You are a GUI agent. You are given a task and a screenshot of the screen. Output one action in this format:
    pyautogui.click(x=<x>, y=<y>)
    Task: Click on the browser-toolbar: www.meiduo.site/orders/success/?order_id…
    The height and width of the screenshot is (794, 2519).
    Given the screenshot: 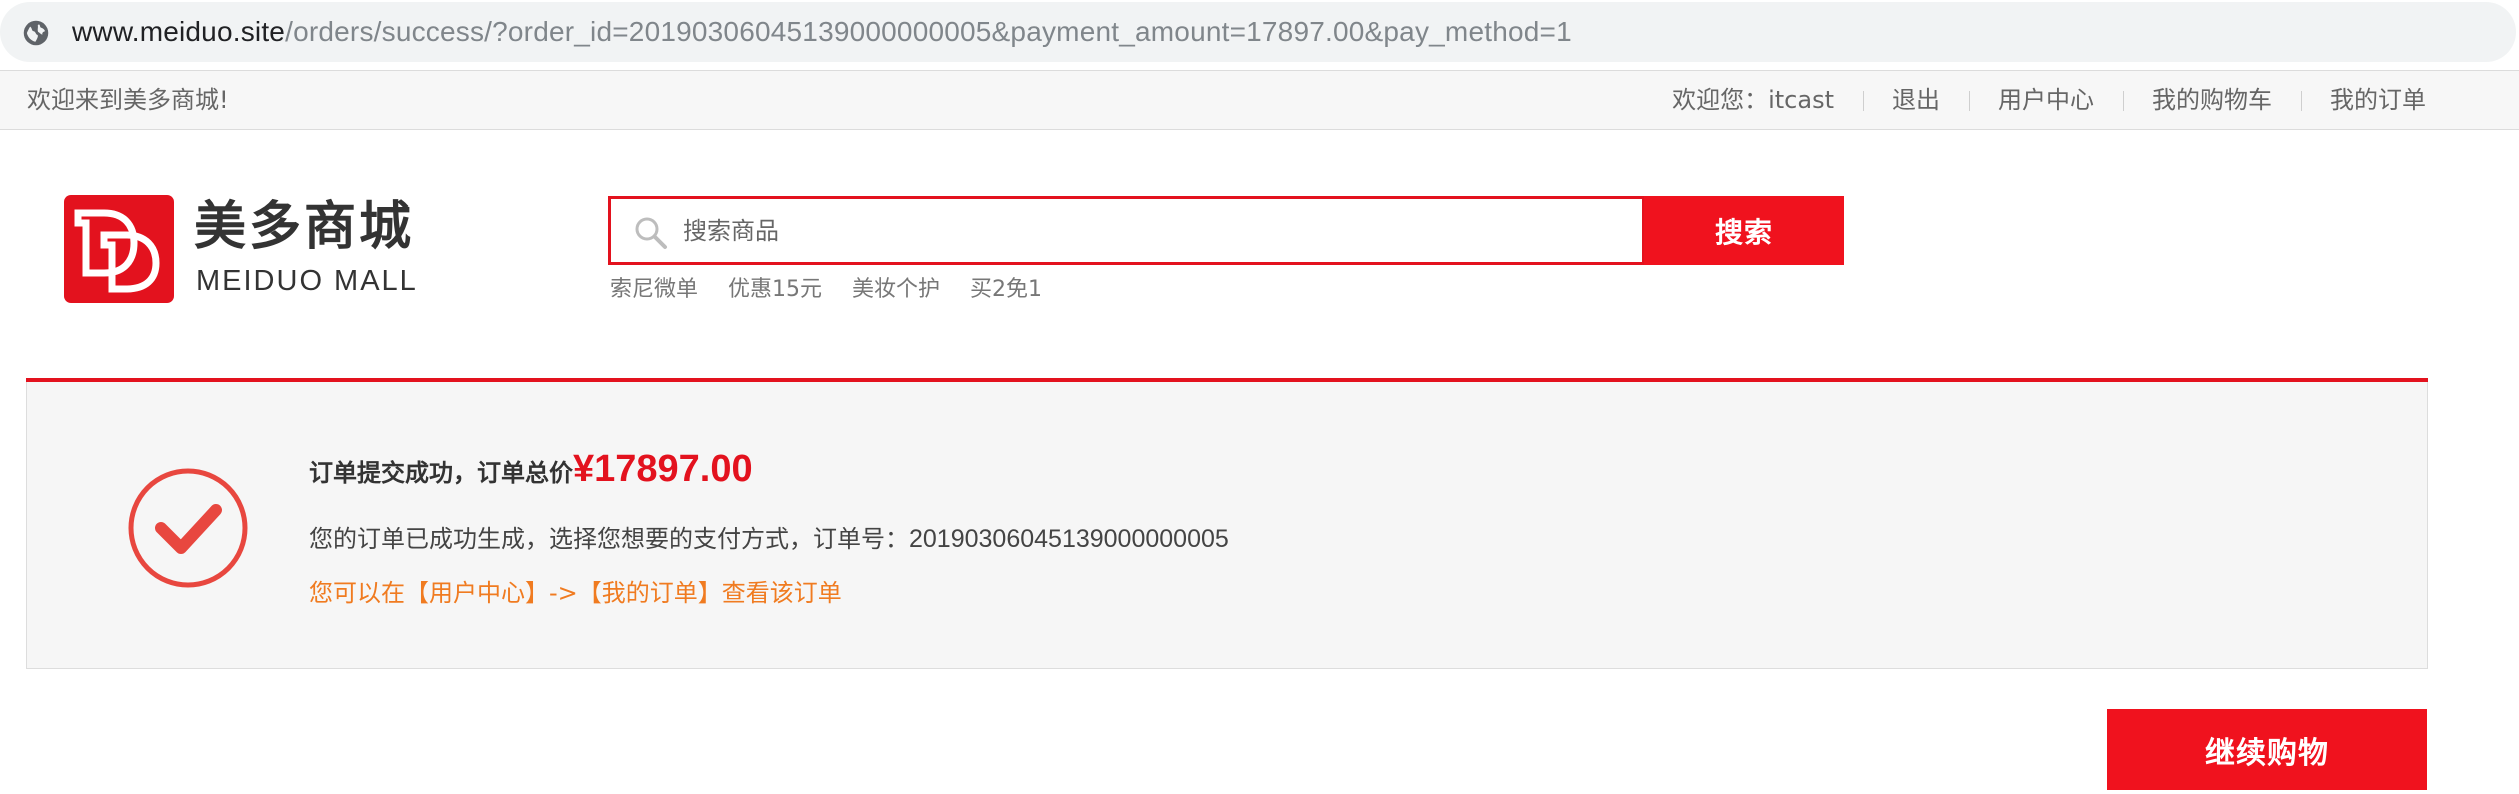 What is the action you would take?
    pyautogui.click(x=1259, y=35)
    